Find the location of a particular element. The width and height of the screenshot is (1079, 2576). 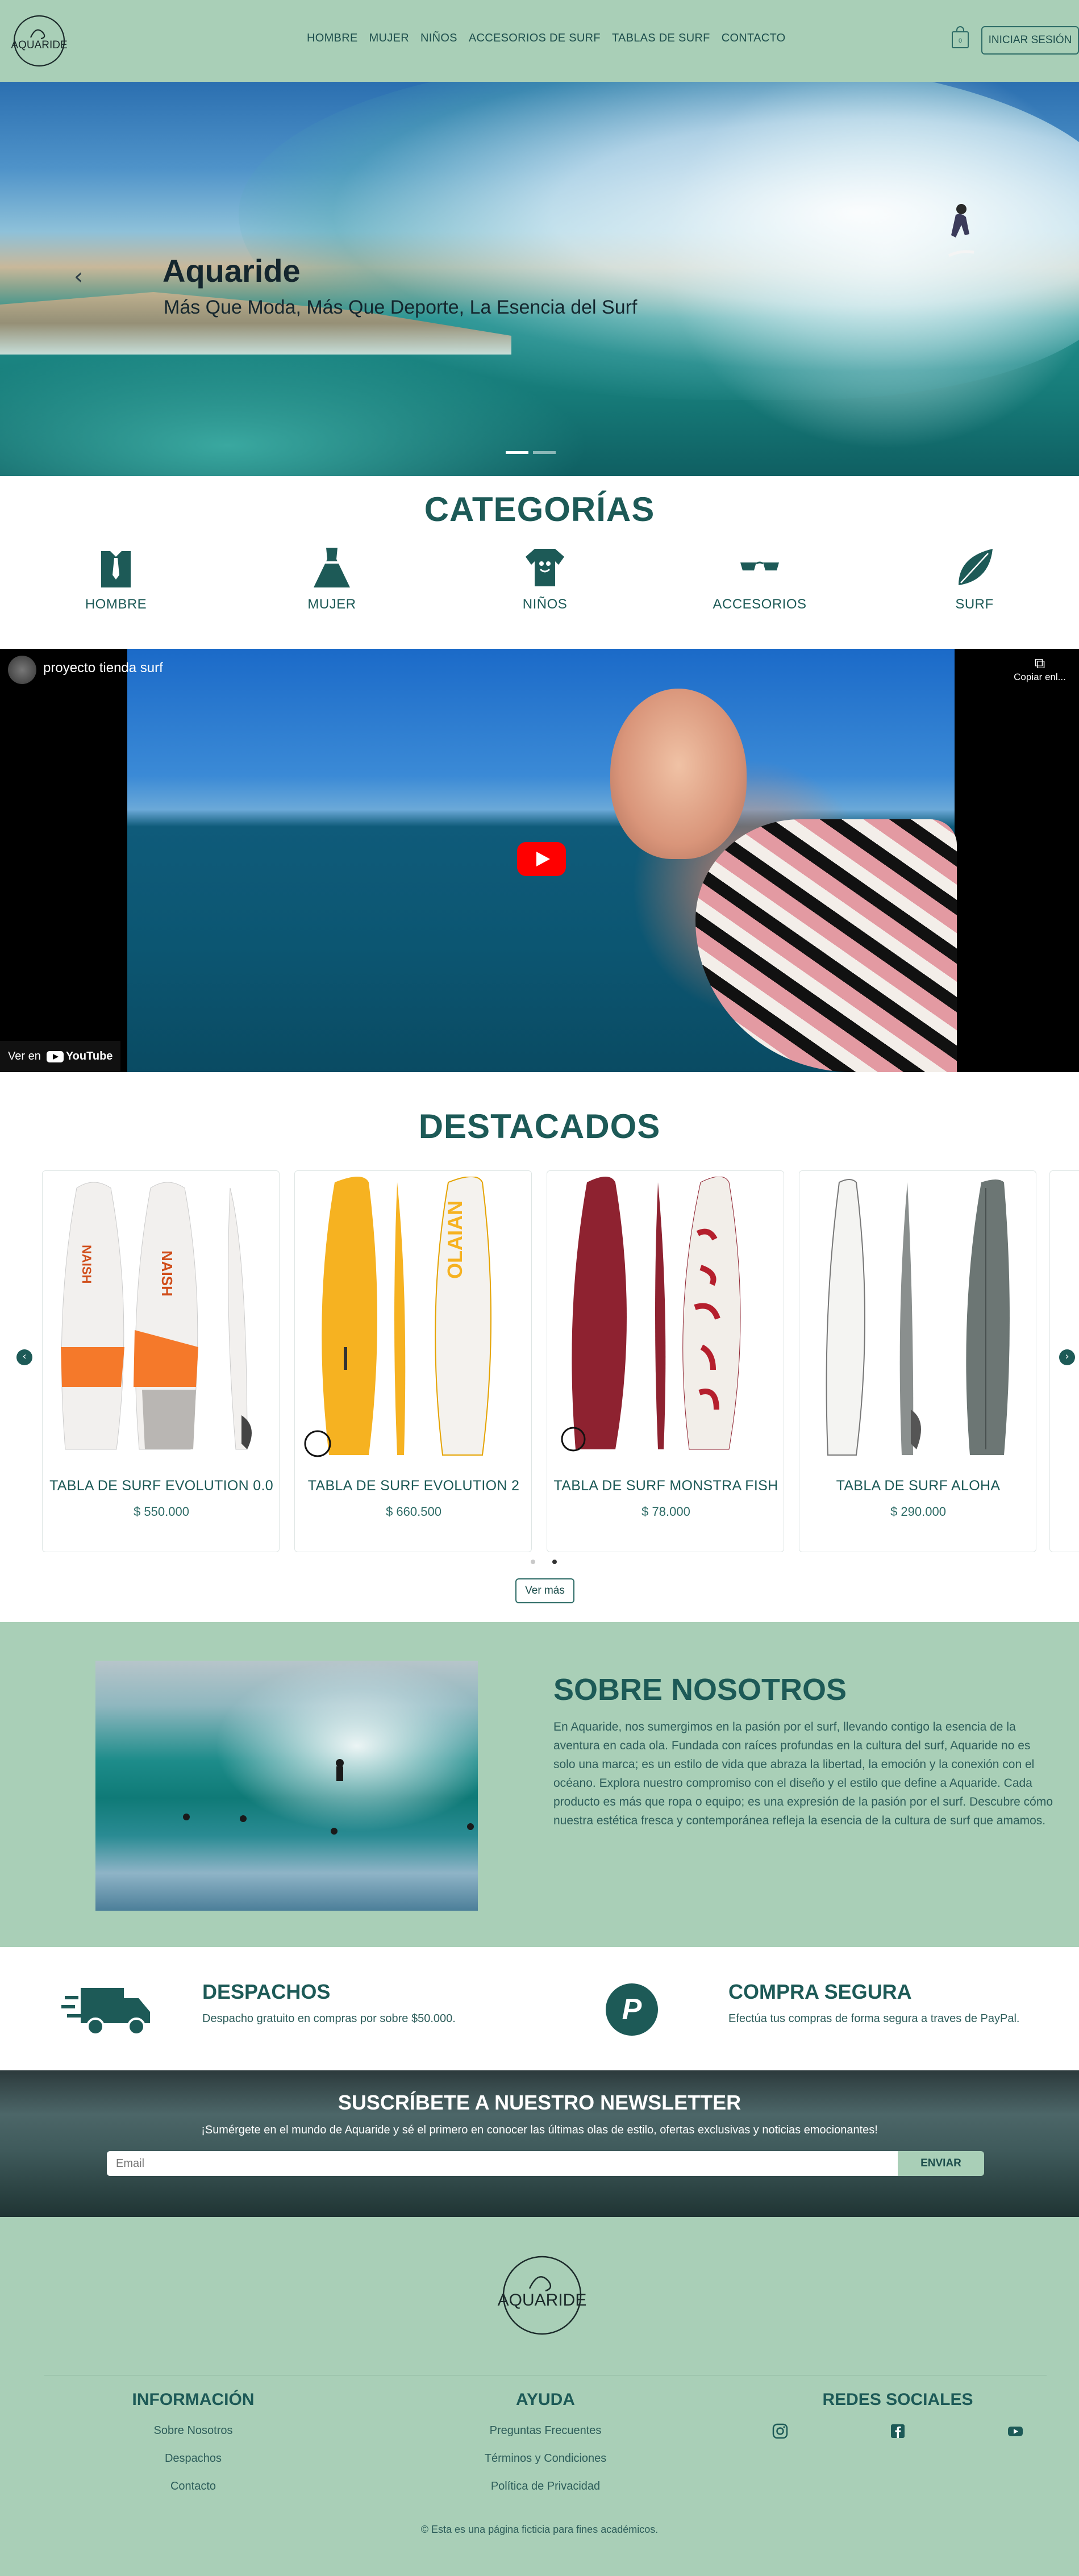

email-field is located at coordinates (502, 2163).